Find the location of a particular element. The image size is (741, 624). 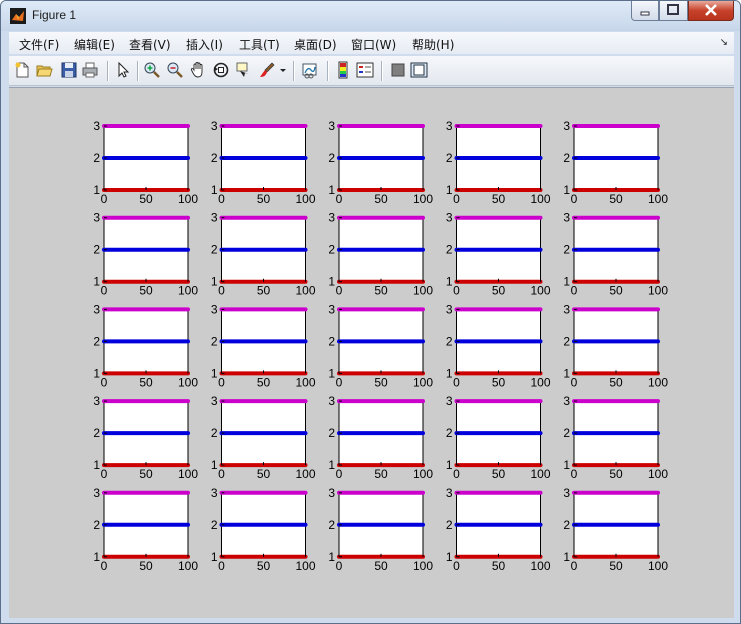

brush-dropdown-icon is located at coordinates (283, 70).